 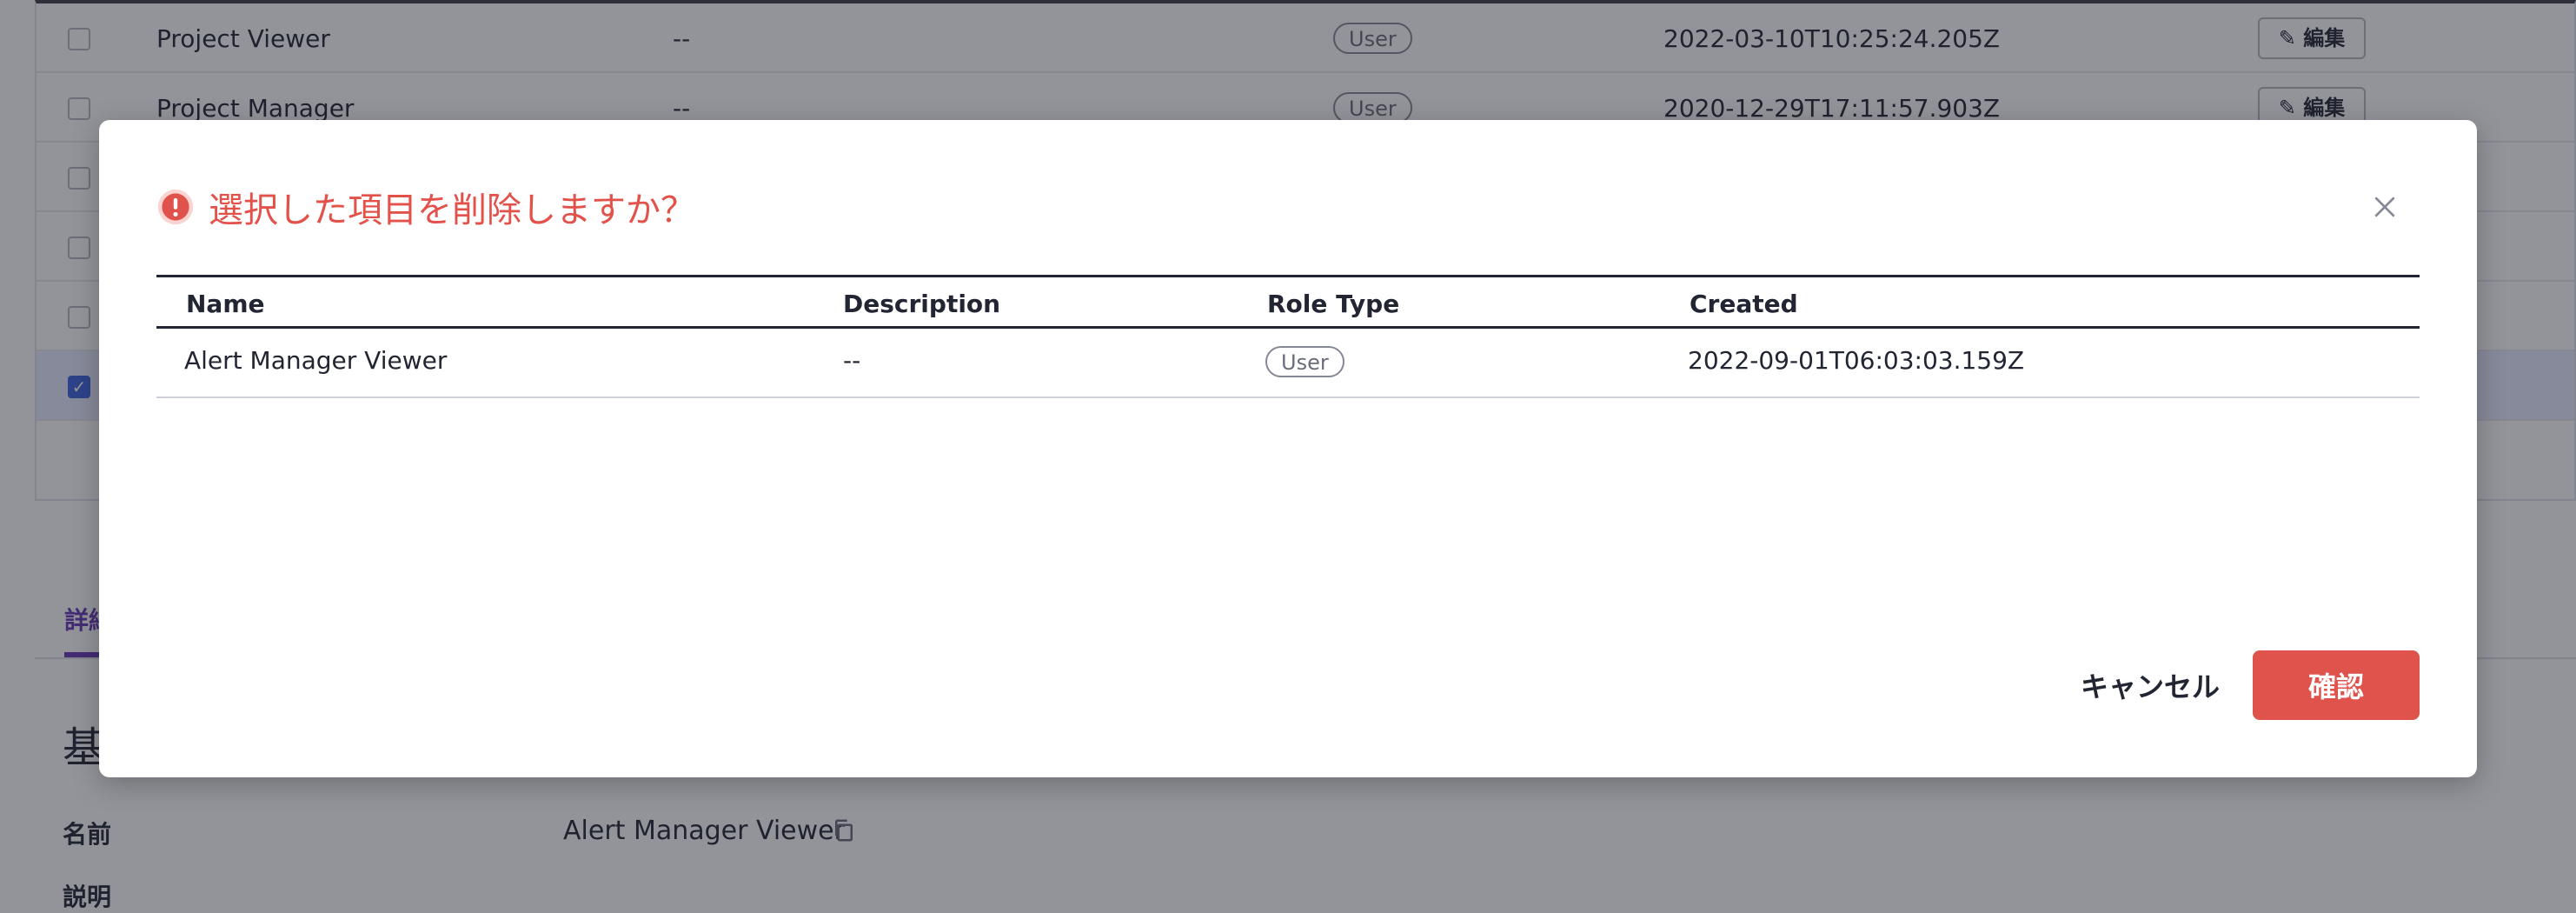 I want to click on modal-title: 選択した項目を削除しますか？, so click(x=452, y=210).